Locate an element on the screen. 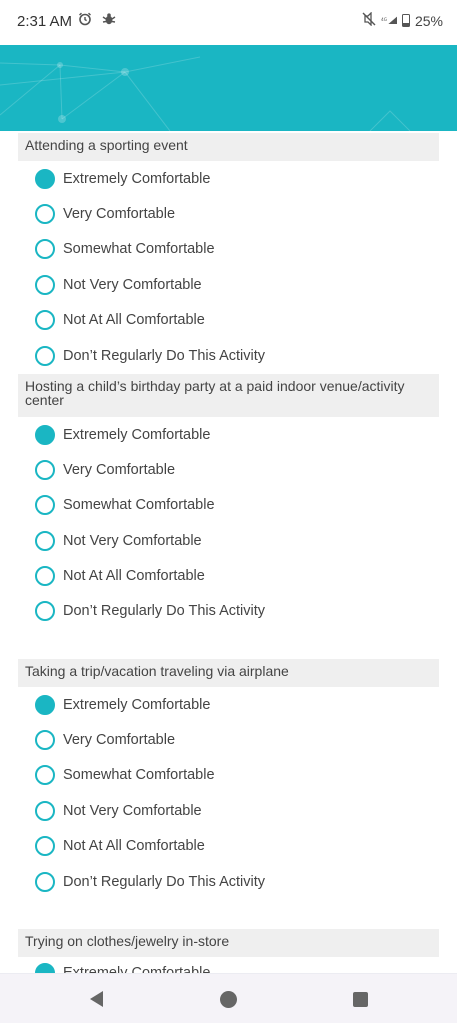  back-button is located at coordinates (96, 998).